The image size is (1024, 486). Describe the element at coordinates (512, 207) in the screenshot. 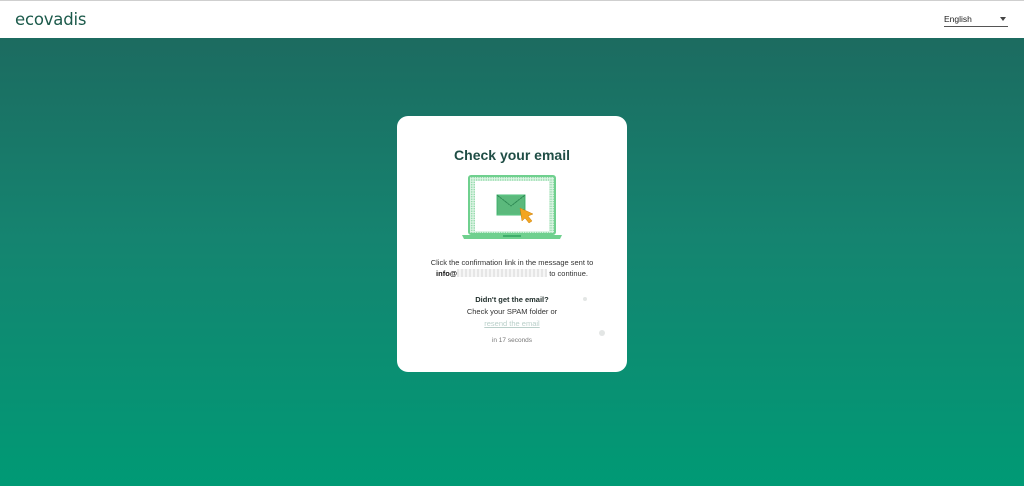

I see `laptop-email-illustration-icon` at that location.